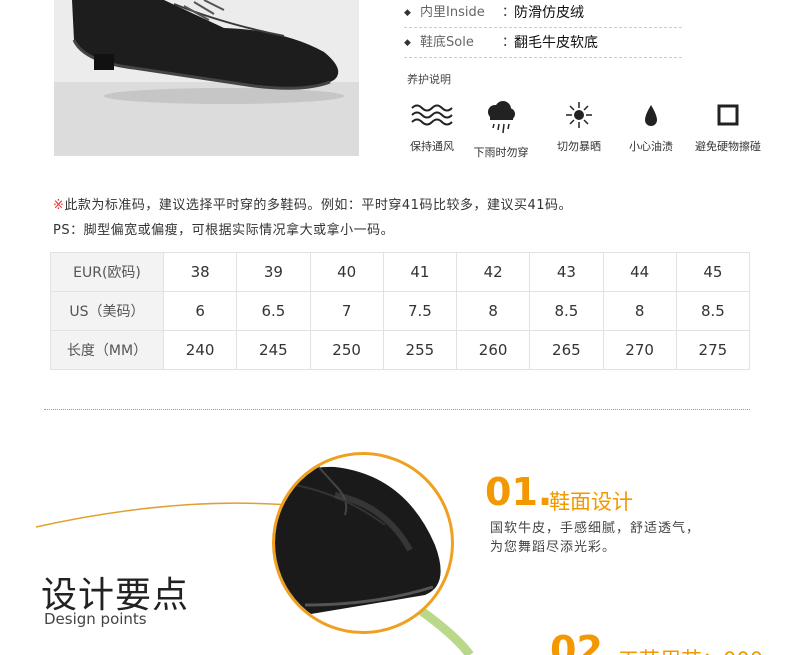 The height and width of the screenshot is (655, 790). Describe the element at coordinates (432, 115) in the screenshot. I see `wind-icon` at that location.